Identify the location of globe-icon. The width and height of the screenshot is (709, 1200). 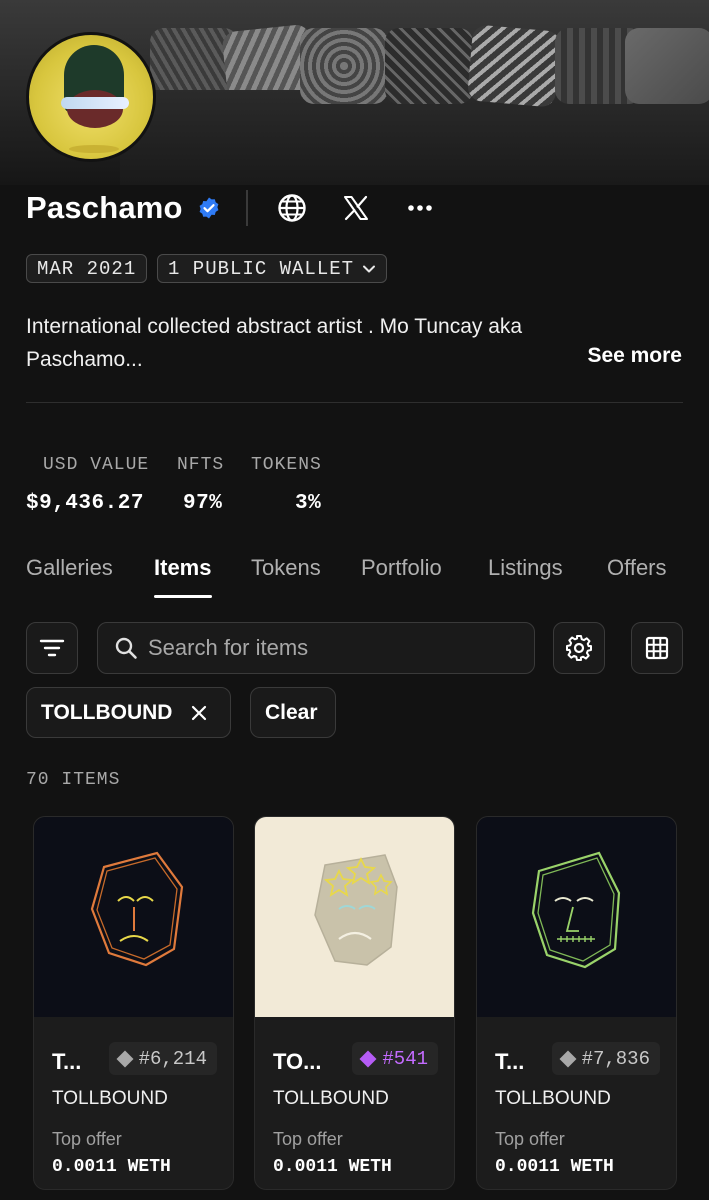
(292, 208).